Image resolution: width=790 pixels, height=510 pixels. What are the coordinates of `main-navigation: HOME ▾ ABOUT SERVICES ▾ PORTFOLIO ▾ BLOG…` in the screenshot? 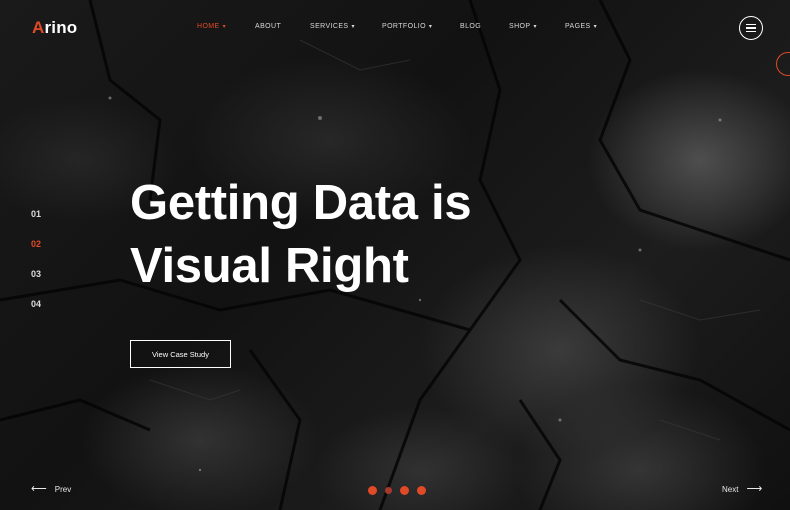 It's located at (406, 26).